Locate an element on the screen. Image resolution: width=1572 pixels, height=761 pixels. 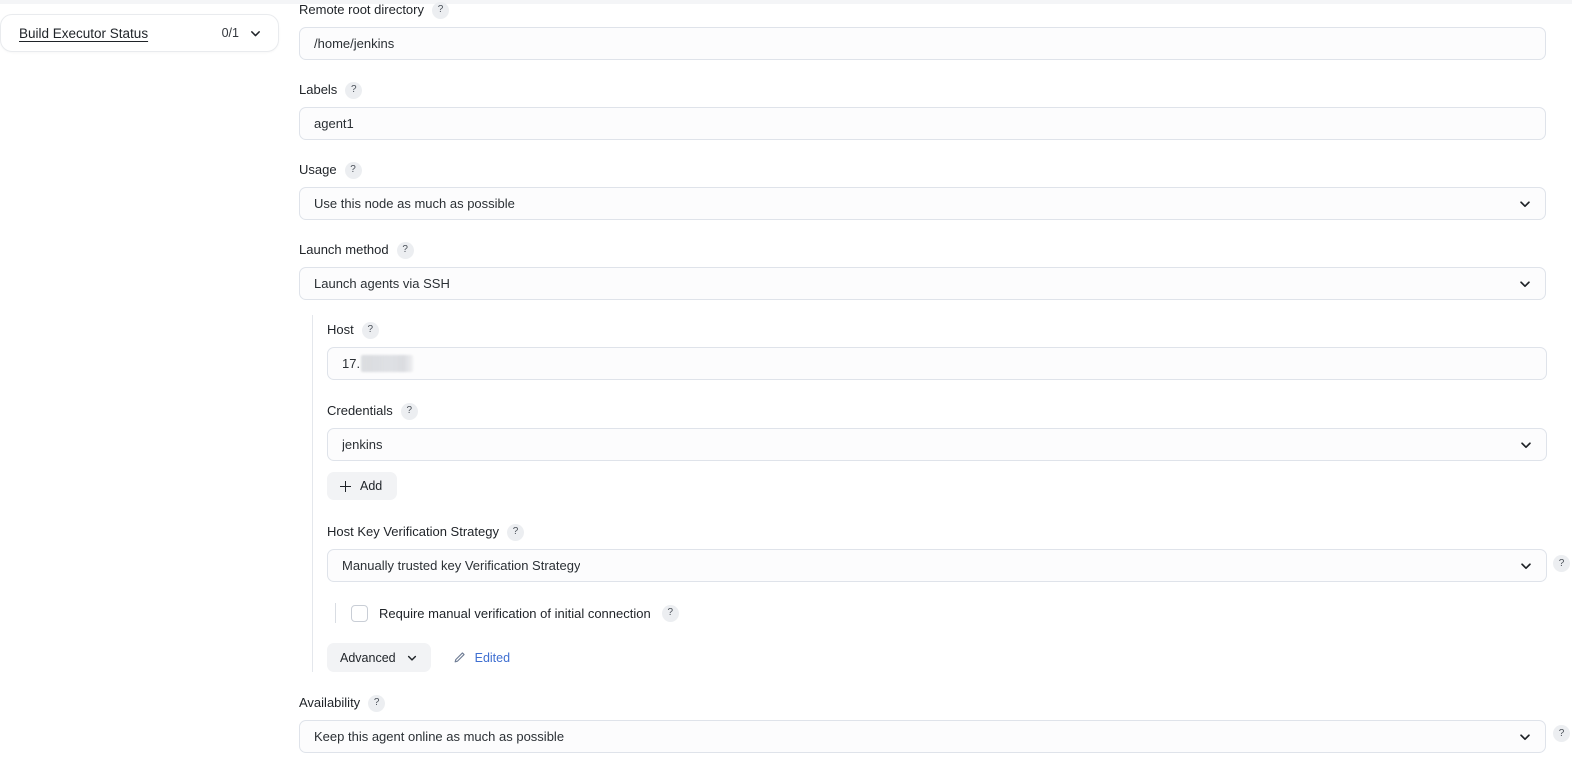
edited-link: Edited is located at coordinates (481, 658).